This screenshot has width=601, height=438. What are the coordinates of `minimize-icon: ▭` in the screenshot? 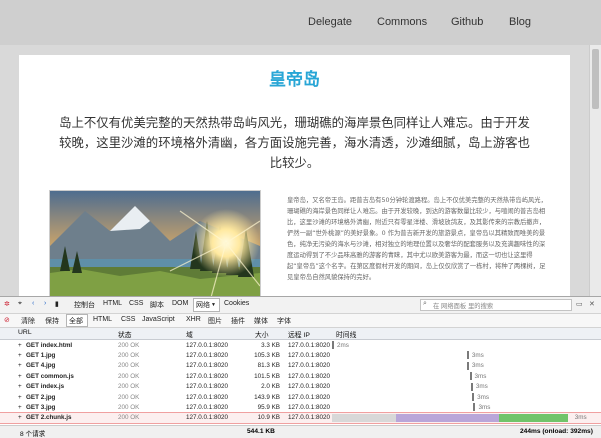 It's located at (579, 304).